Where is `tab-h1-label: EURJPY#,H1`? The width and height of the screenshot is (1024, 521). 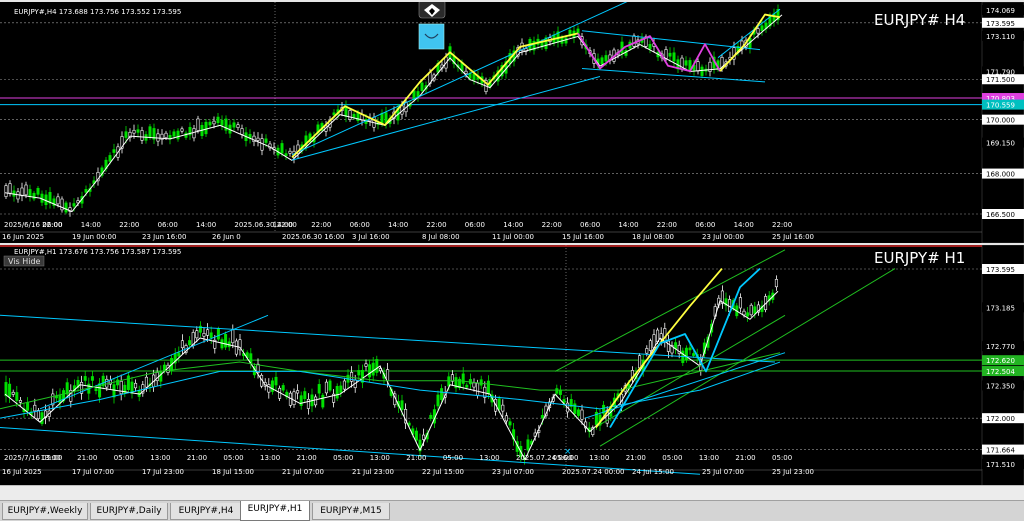 tab-h1-label: EURJPY#,H1 is located at coordinates (275, 509).